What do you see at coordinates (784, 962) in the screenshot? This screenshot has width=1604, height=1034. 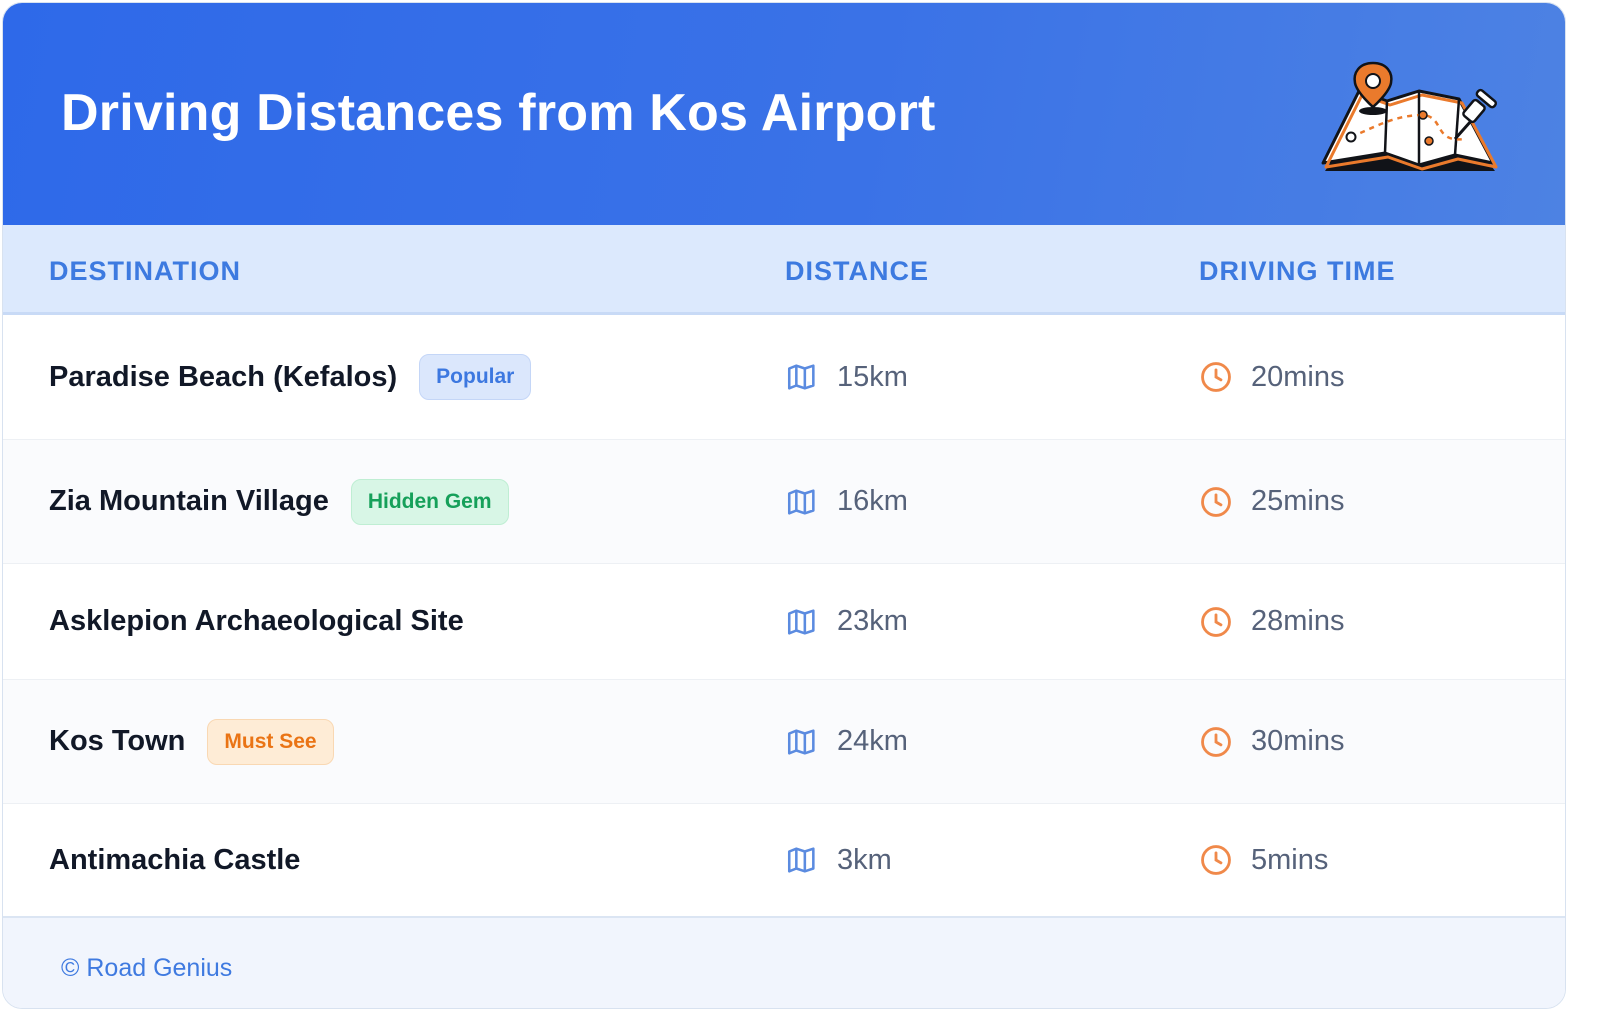 I see `footer: © Road Genius` at bounding box center [784, 962].